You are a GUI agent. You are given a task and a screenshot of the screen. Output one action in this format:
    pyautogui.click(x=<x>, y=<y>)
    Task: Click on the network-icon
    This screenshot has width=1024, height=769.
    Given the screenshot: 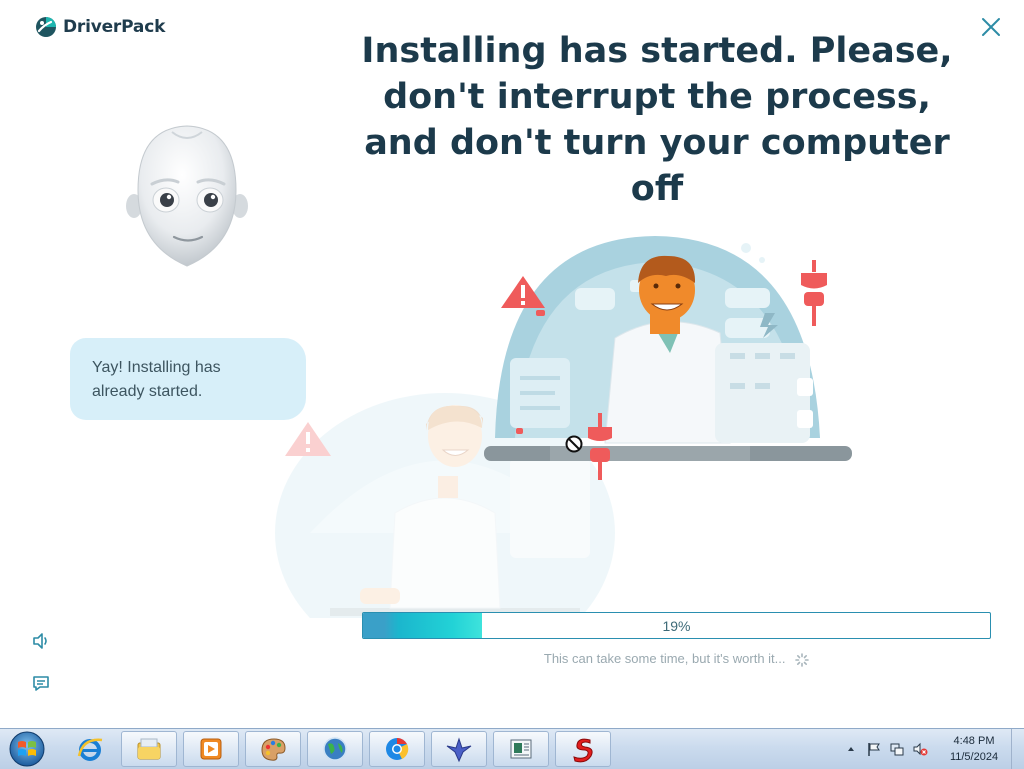 What is the action you would take?
    pyautogui.click(x=897, y=749)
    